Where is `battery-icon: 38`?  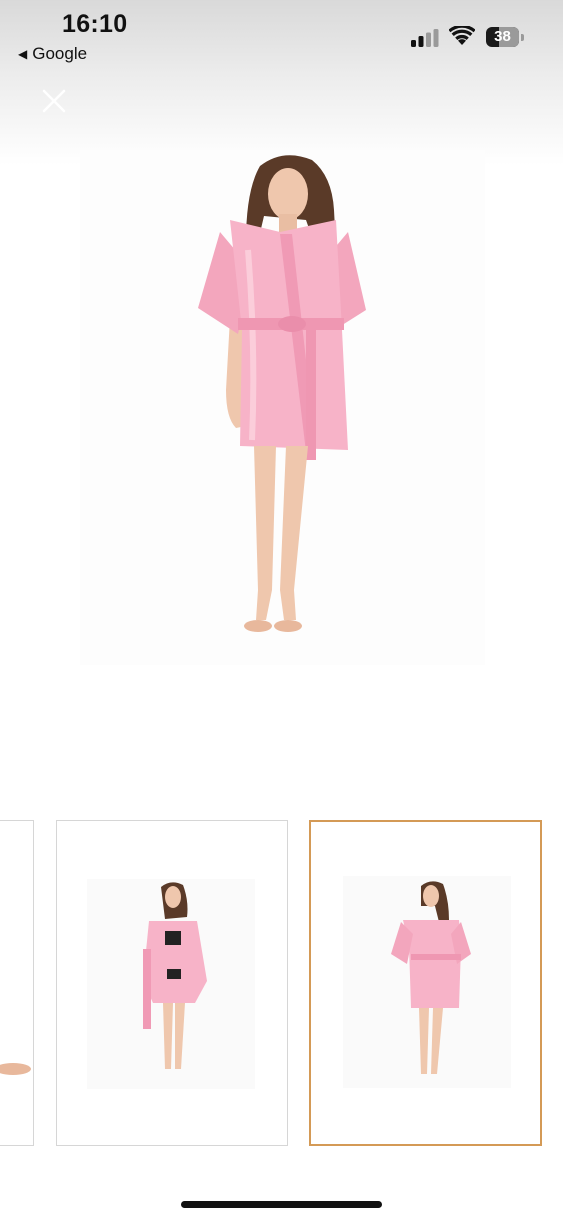
battery-icon: 38 is located at coordinates (502, 37).